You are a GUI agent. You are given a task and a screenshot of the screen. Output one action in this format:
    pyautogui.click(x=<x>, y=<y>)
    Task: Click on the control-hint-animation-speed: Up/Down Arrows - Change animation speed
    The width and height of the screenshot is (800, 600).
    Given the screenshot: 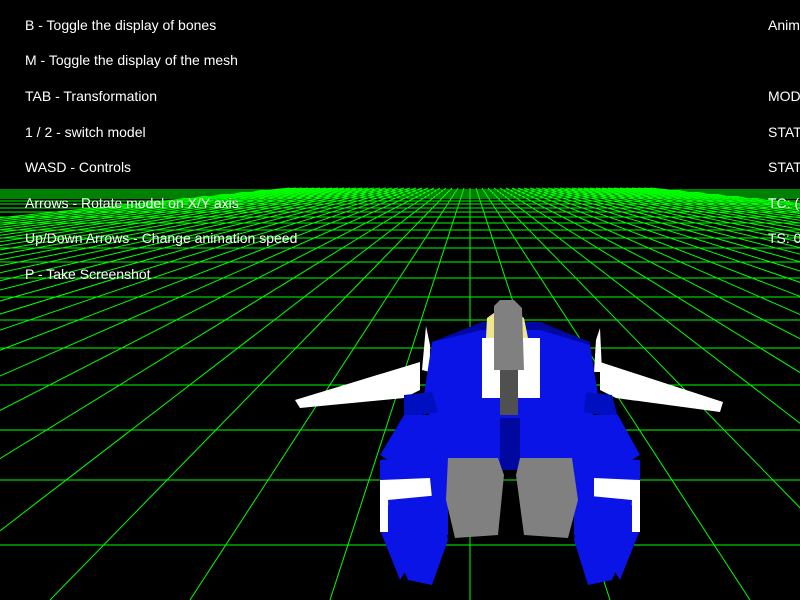 What is the action you would take?
    pyautogui.click(x=161, y=238)
    